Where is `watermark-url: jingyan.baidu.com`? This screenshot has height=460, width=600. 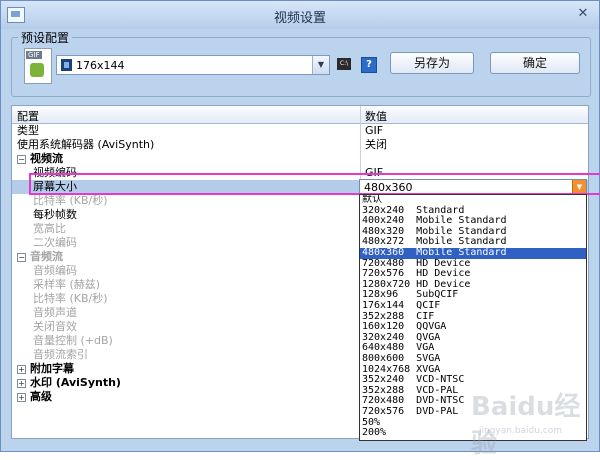
watermark-url: jingyan.baidu.com is located at coordinates (521, 431).